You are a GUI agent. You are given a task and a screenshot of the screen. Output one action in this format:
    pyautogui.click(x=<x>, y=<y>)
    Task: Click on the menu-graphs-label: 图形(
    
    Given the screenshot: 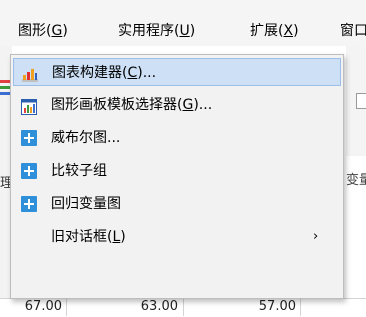 What is the action you would take?
    pyautogui.click(x=35, y=31)
    